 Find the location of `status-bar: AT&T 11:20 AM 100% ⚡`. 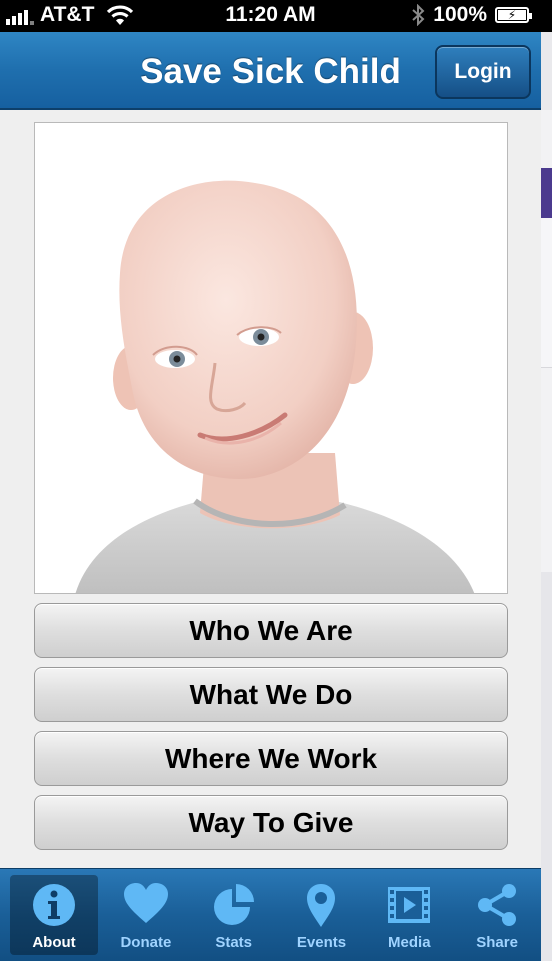

status-bar: AT&T 11:20 AM 100% ⚡ is located at coordinates (270, 16).